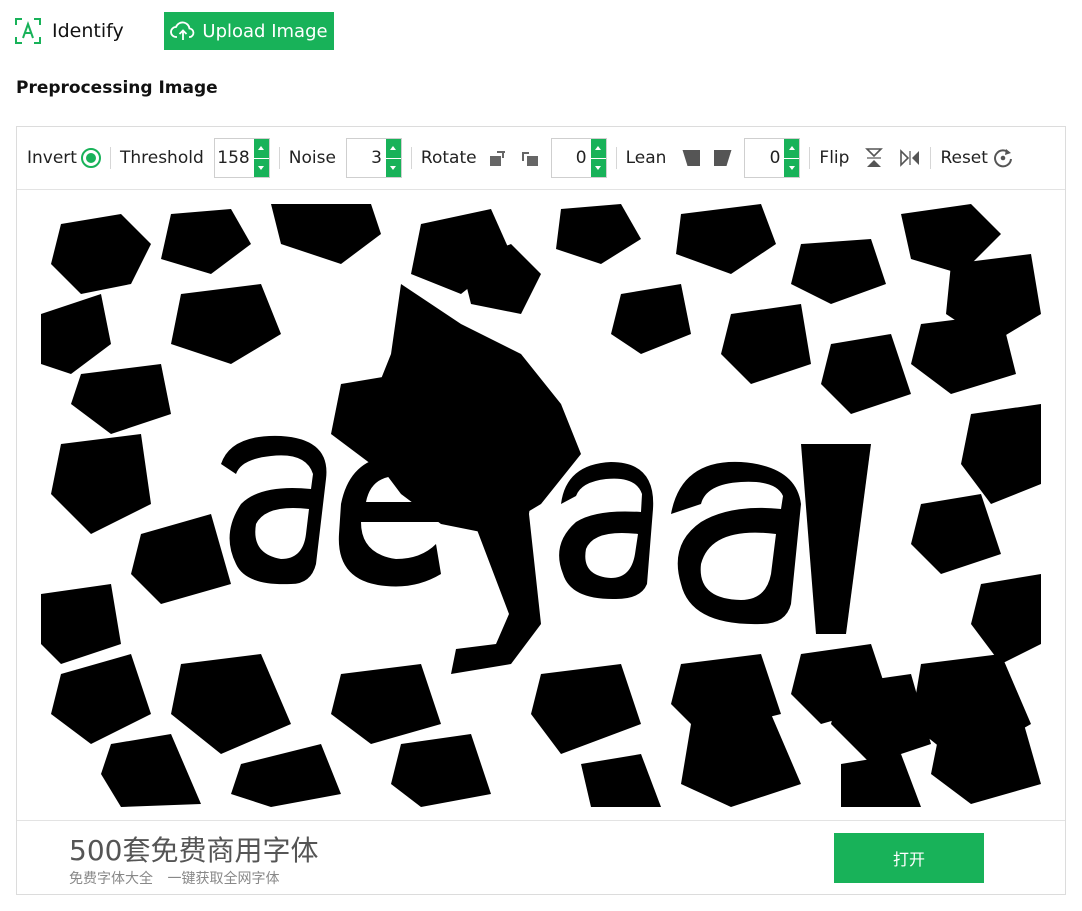  Describe the element at coordinates (514, 158) in the screenshot. I see `rotate-control: Rotate 0` at that location.